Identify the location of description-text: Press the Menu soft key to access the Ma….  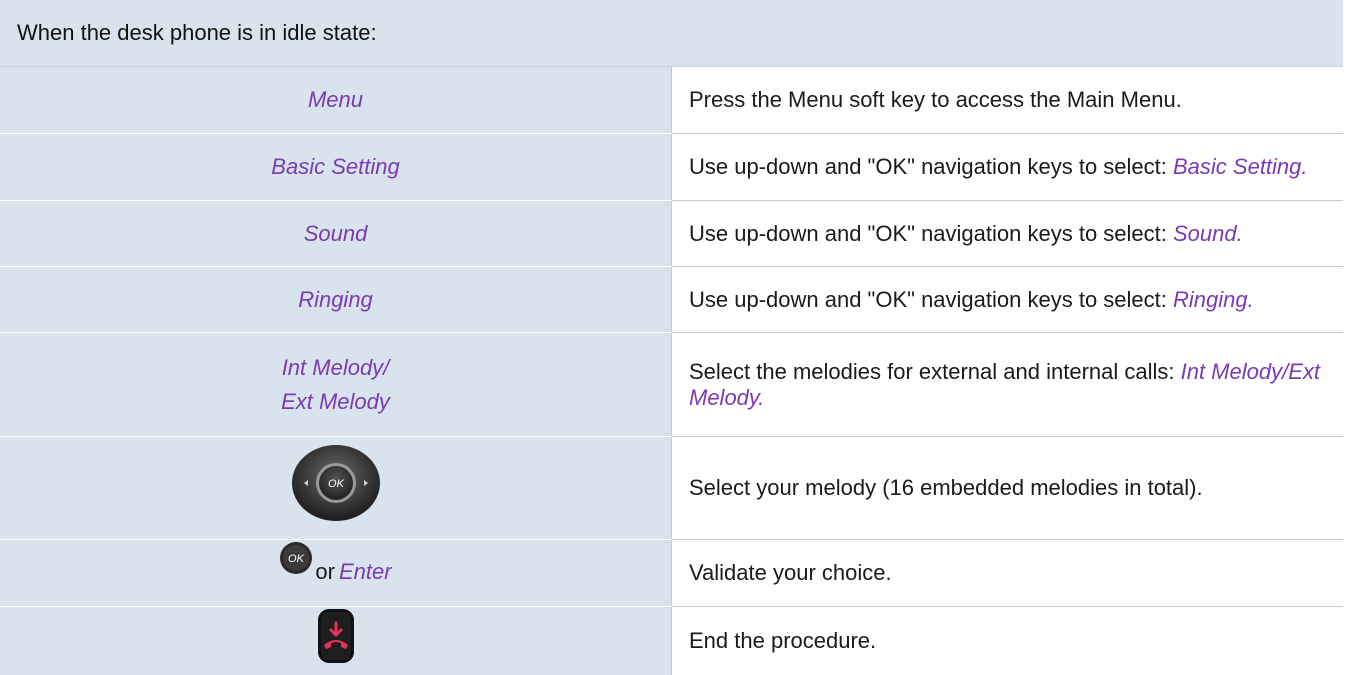
(935, 99).